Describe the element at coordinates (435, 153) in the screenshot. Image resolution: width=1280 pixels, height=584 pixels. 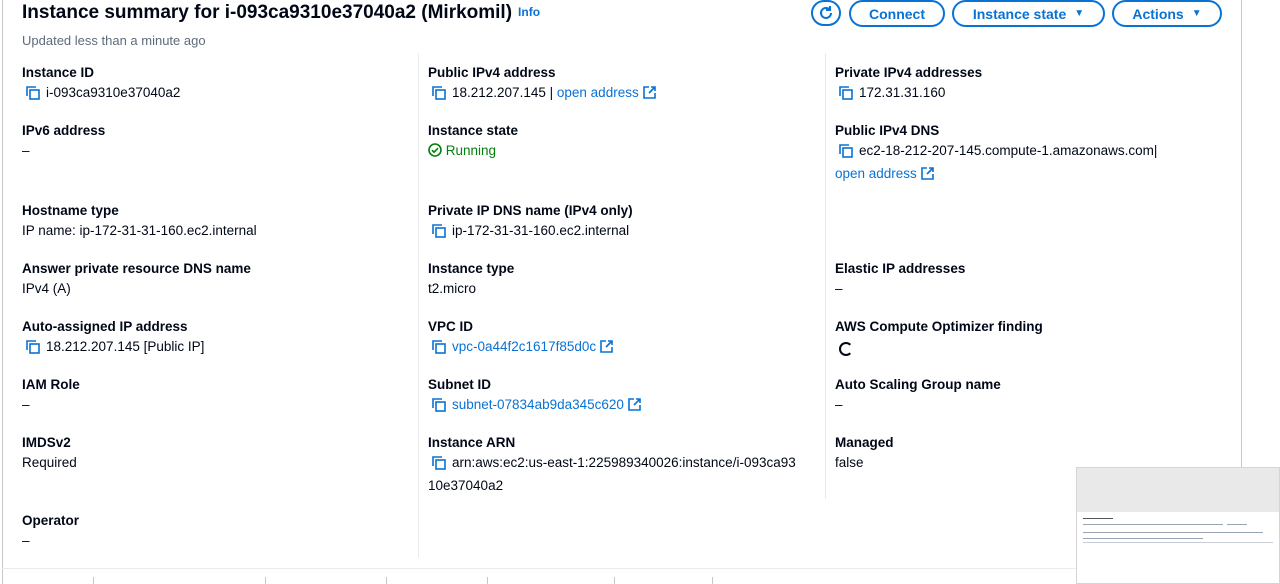
I see `status-success-icon` at that location.